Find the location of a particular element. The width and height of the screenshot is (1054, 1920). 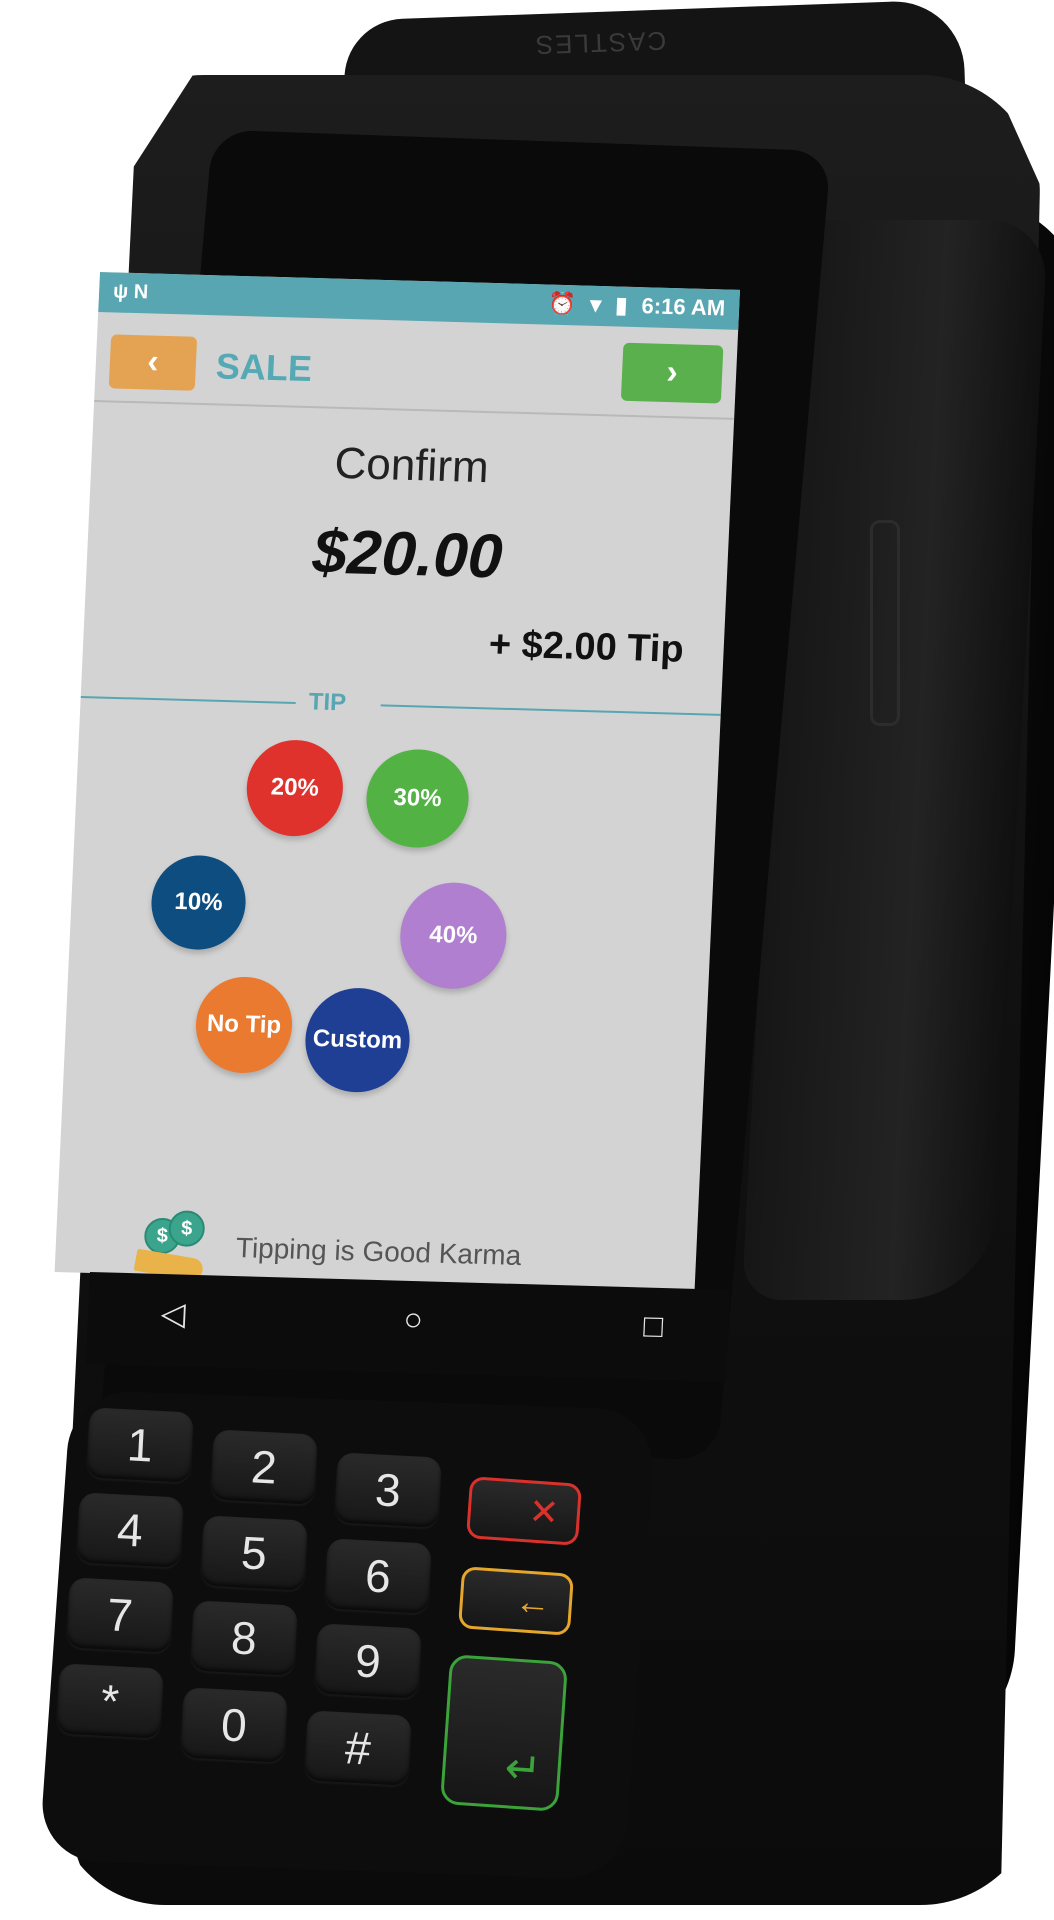

clear-key: ← is located at coordinates (516, 1601).